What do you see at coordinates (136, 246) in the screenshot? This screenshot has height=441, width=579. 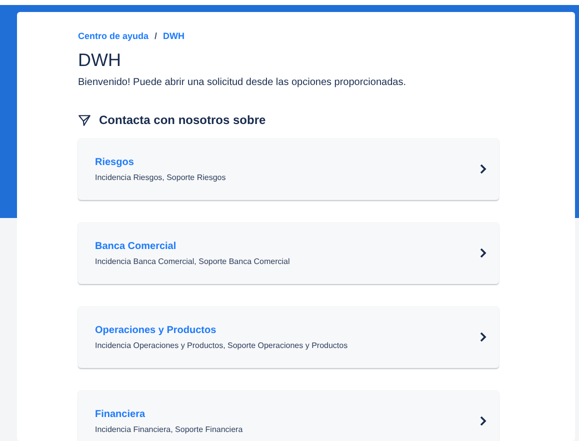 I see `category-title: Banca Comercial` at bounding box center [136, 246].